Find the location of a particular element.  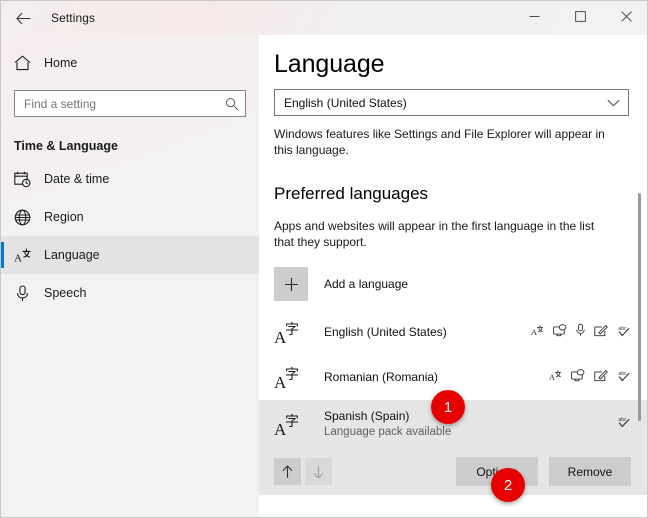

sidebar-item-speech: Speech is located at coordinates (130, 293).